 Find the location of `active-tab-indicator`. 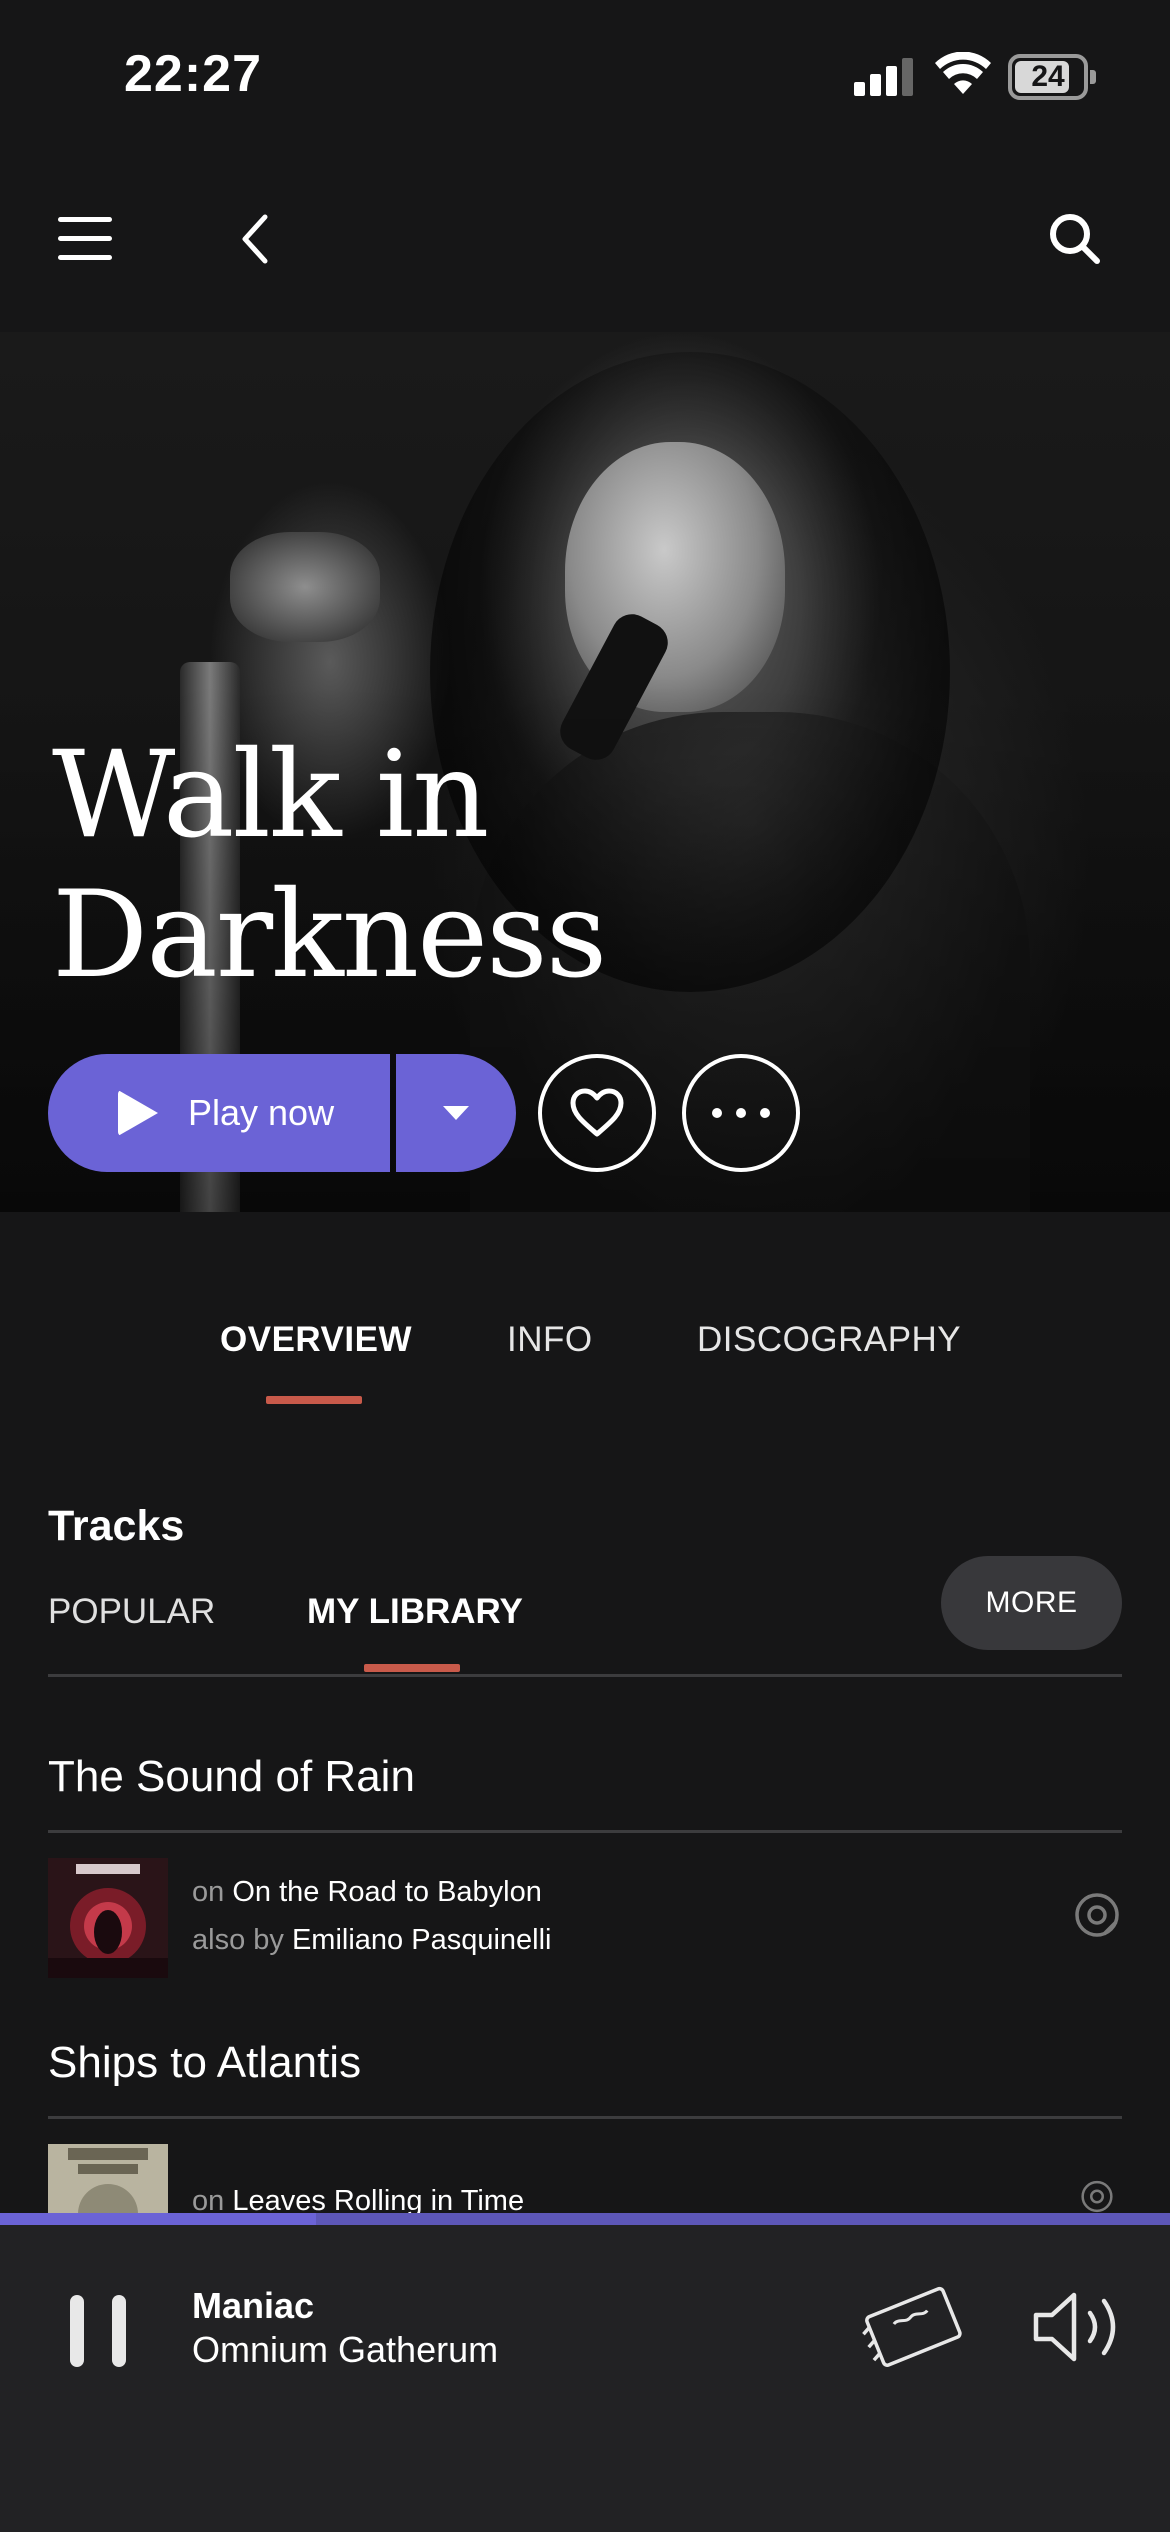

active-tab-indicator is located at coordinates (314, 1400).